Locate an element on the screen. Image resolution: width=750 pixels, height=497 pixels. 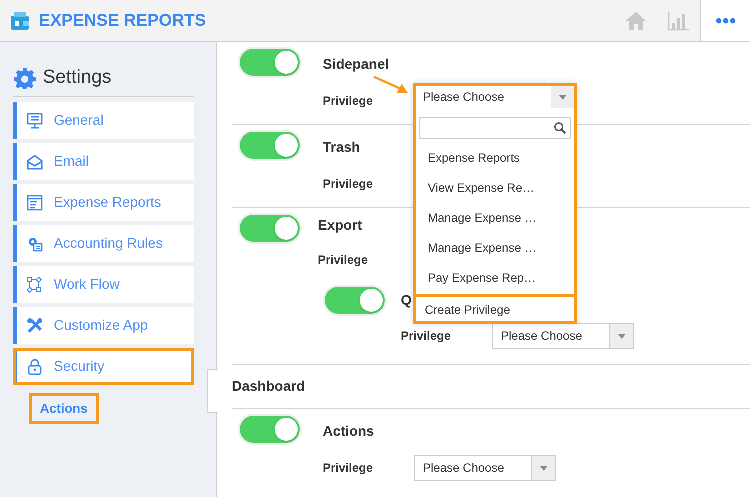
home-icon is located at coordinates (635, 20).